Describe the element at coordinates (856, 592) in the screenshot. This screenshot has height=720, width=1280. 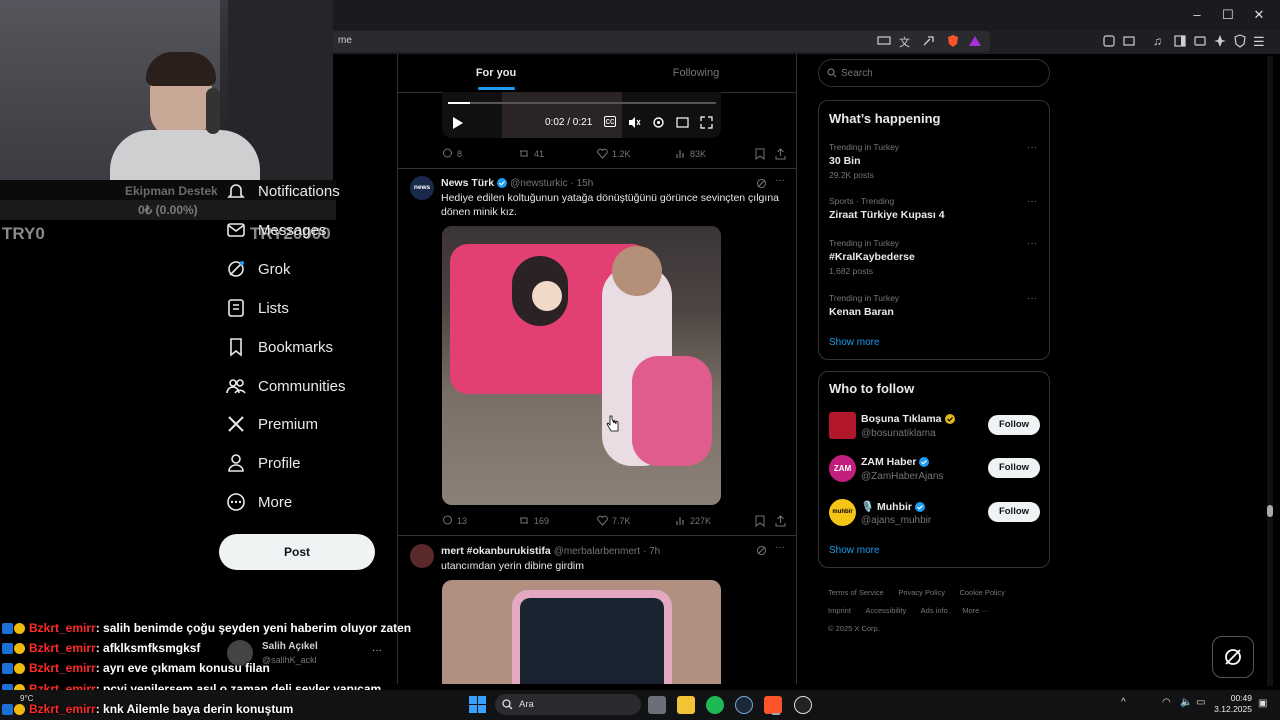
I see `footer-link: Terms of Service` at that location.